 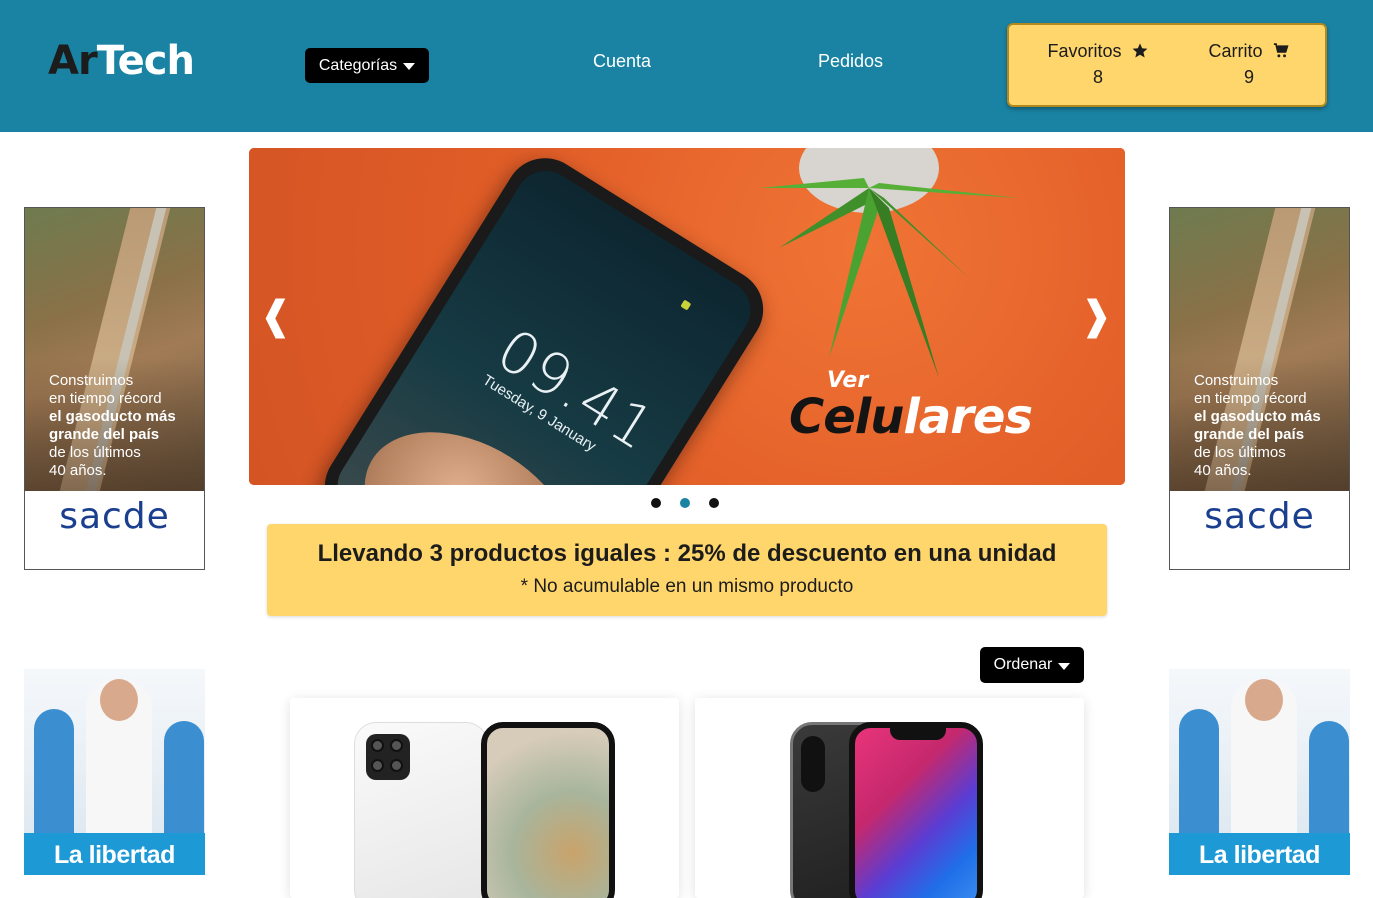 What do you see at coordinates (1096, 316) in the screenshot?
I see `carousel-next-icon: ❱` at bounding box center [1096, 316].